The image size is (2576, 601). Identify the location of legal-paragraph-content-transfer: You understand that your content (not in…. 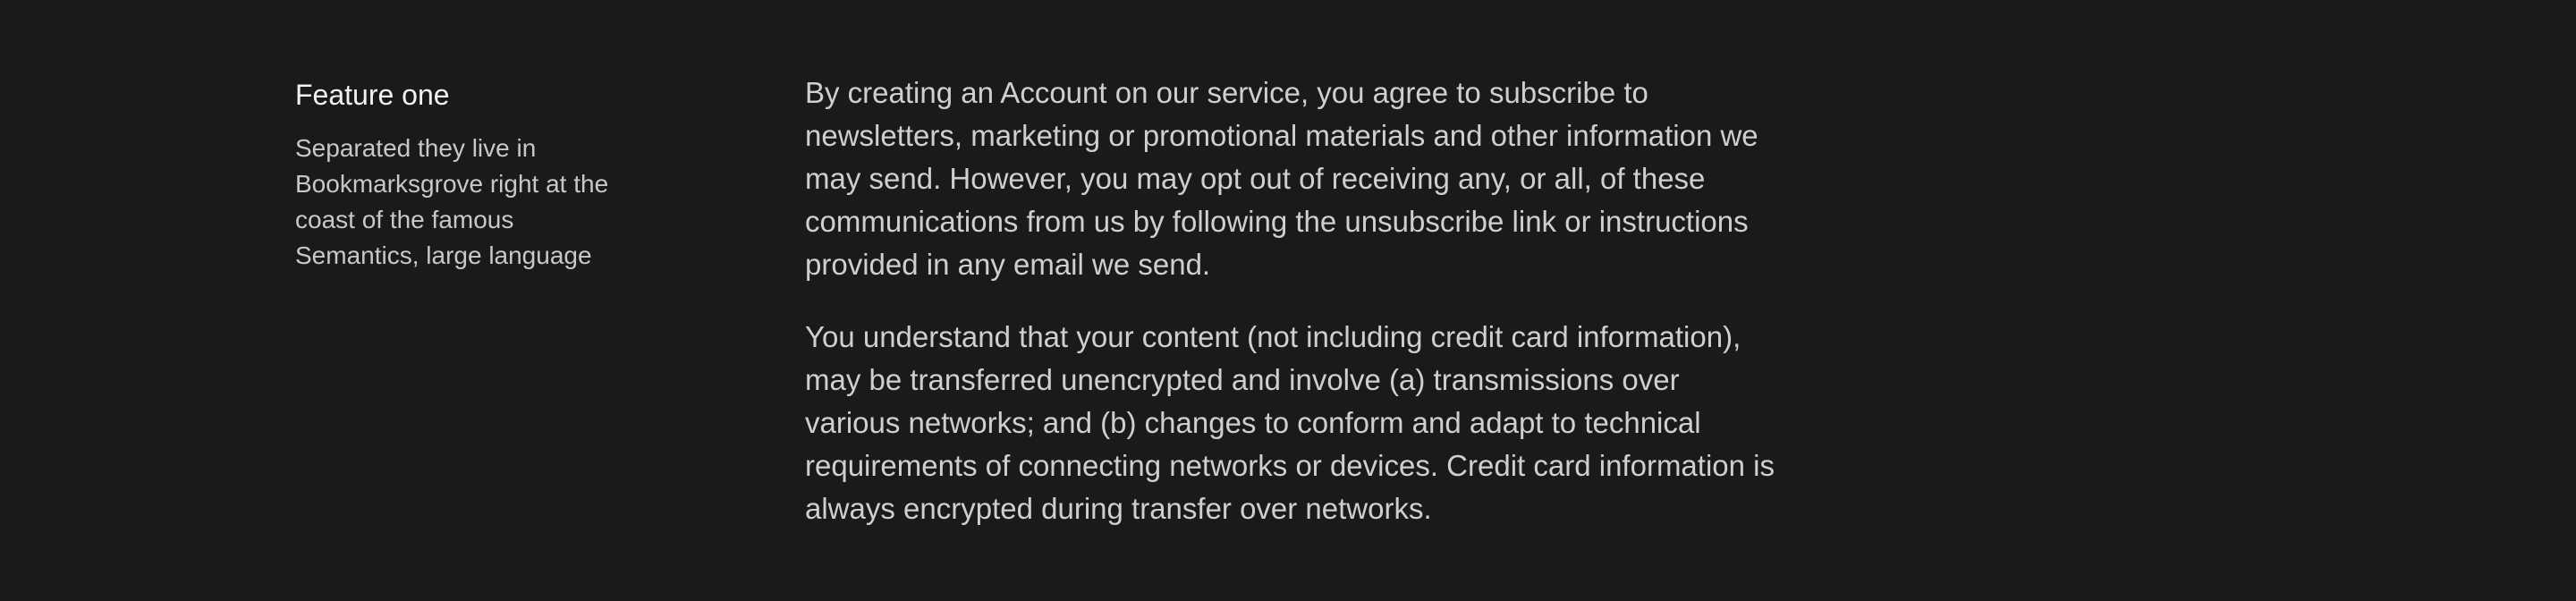
(1290, 422).